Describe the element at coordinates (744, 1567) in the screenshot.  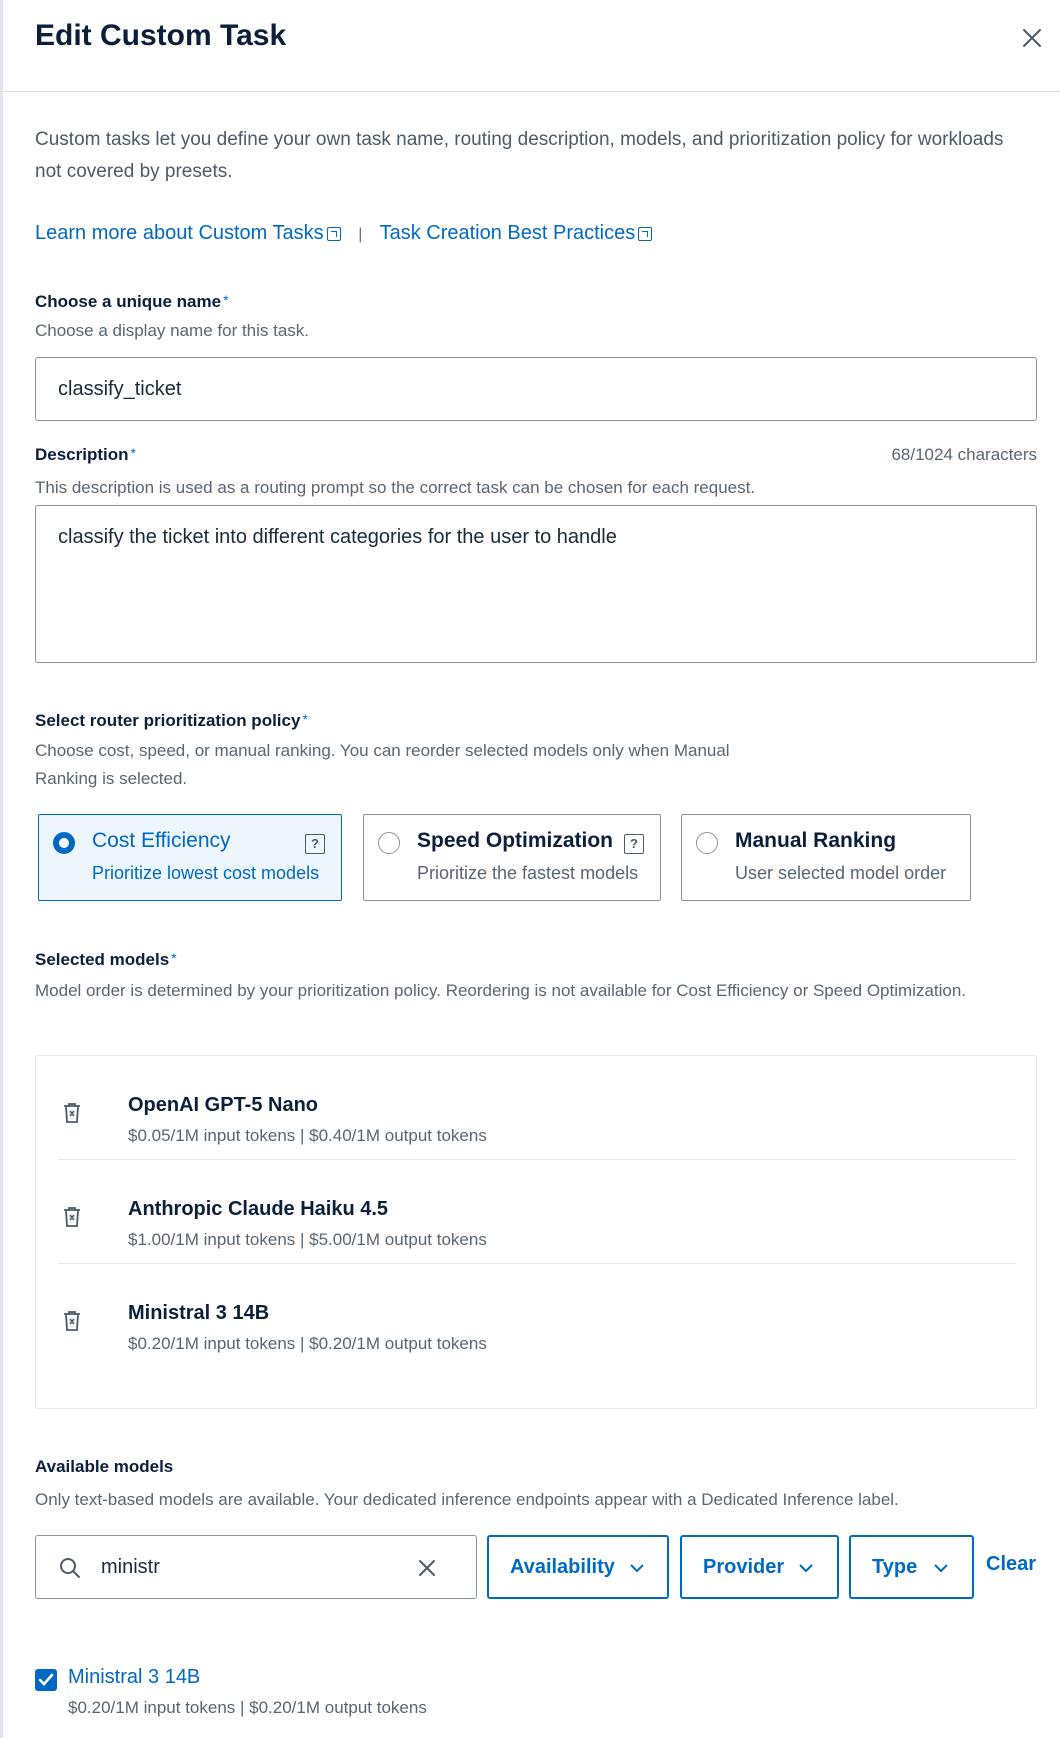
I see `filter-label: Provider` at that location.